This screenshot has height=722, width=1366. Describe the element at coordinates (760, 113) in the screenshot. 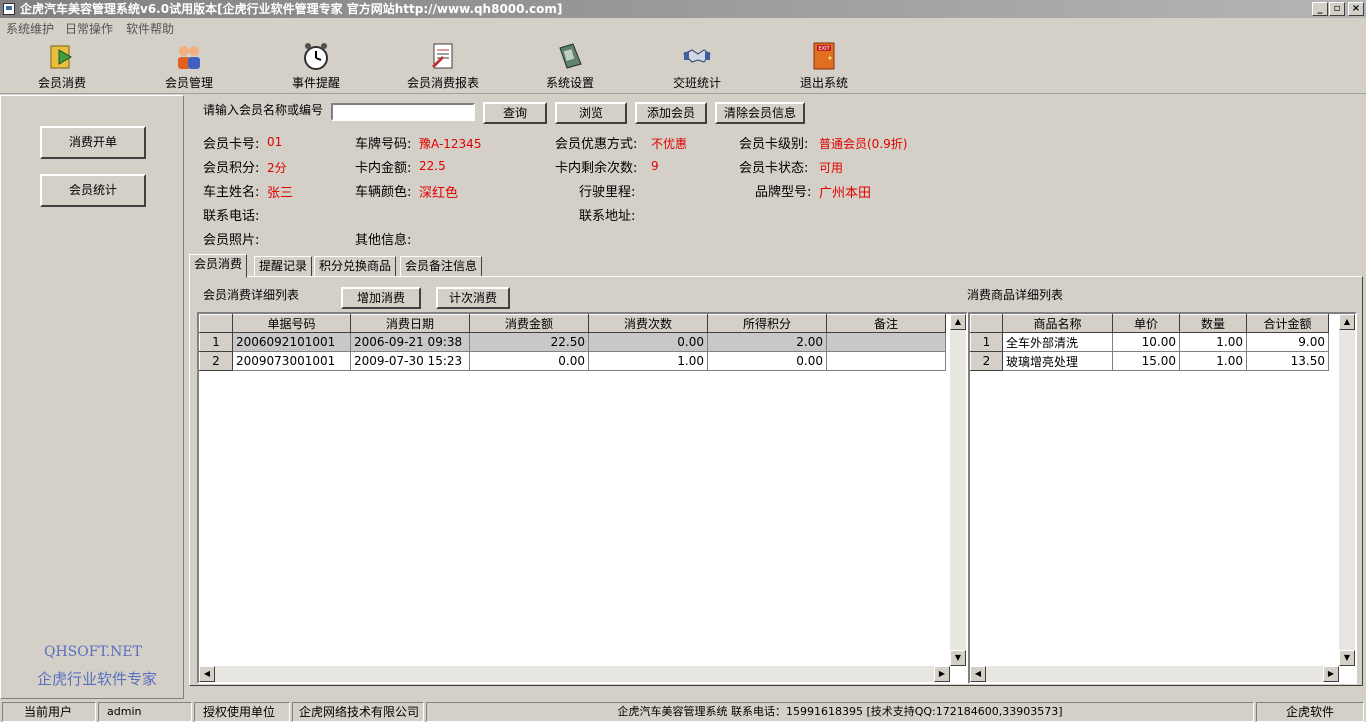

I see `clear-member-button: 清除会员信息` at that location.